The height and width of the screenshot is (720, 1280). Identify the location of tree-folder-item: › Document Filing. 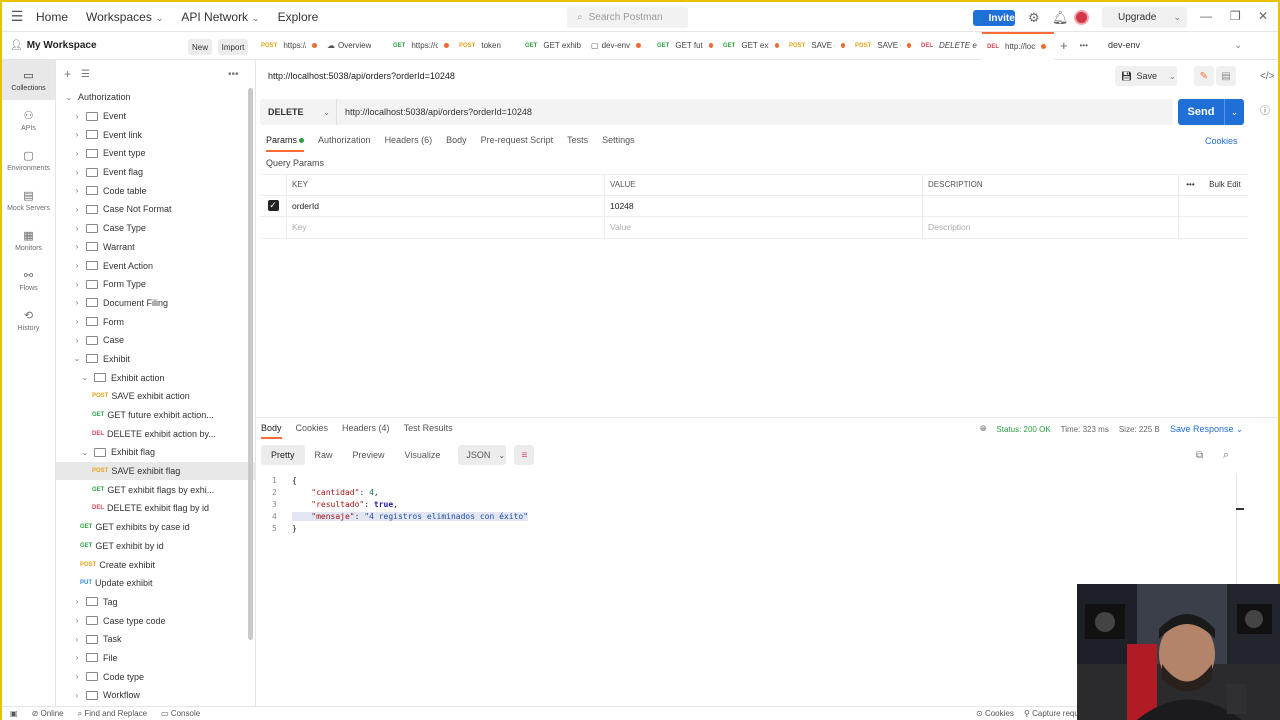
(155, 303).